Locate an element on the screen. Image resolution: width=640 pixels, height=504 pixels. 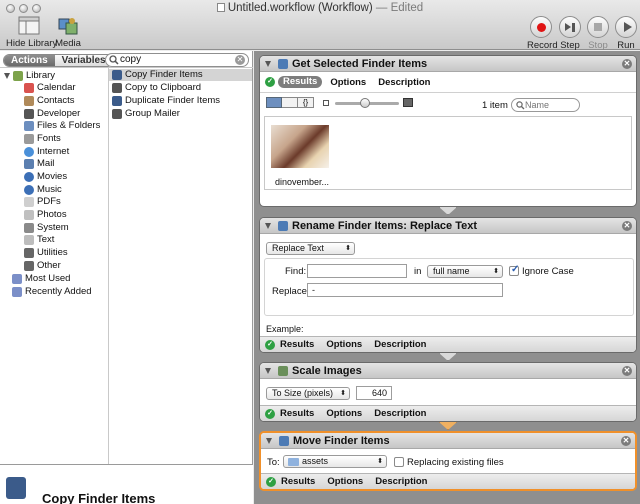
category-item: Mail is located at coordinates (39, 164).